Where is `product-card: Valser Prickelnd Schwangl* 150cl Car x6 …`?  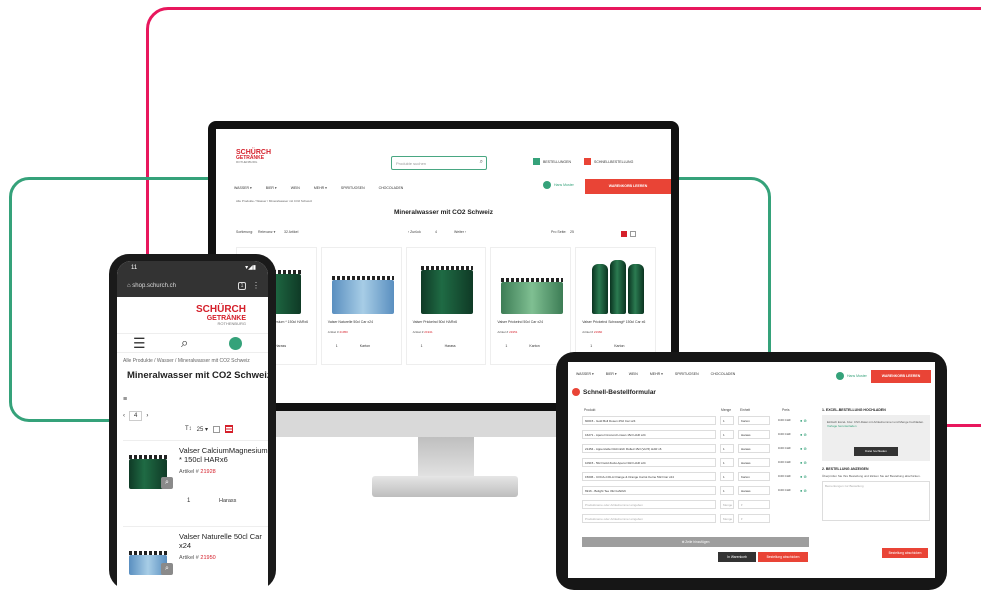
product-card: Valser Prickelnd Schwangl* 150cl Car x6 … is located at coordinates (615, 306).